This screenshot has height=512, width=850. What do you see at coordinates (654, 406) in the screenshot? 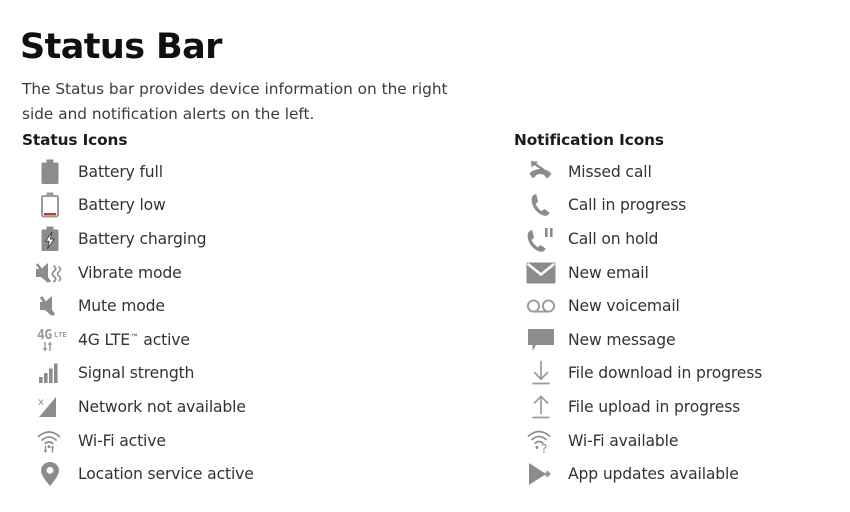
I see `list-item-label: File upload in progress` at bounding box center [654, 406].